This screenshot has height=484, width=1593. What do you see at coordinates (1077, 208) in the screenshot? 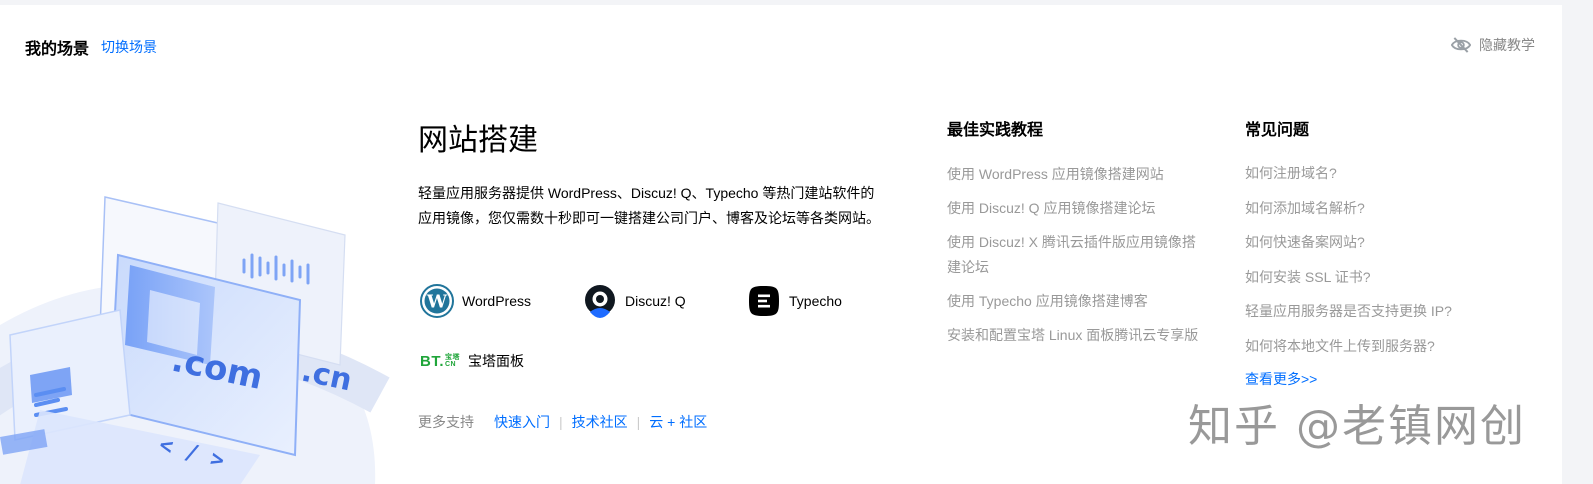
I see `tutorial-link: 使用 Discuz! Q 应用镜像搭建论坛` at bounding box center [1077, 208].